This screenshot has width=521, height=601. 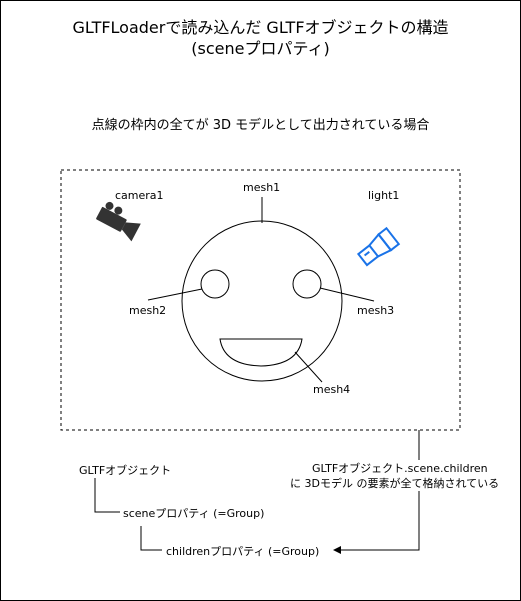 I want to click on light-icon, so click(x=378, y=246).